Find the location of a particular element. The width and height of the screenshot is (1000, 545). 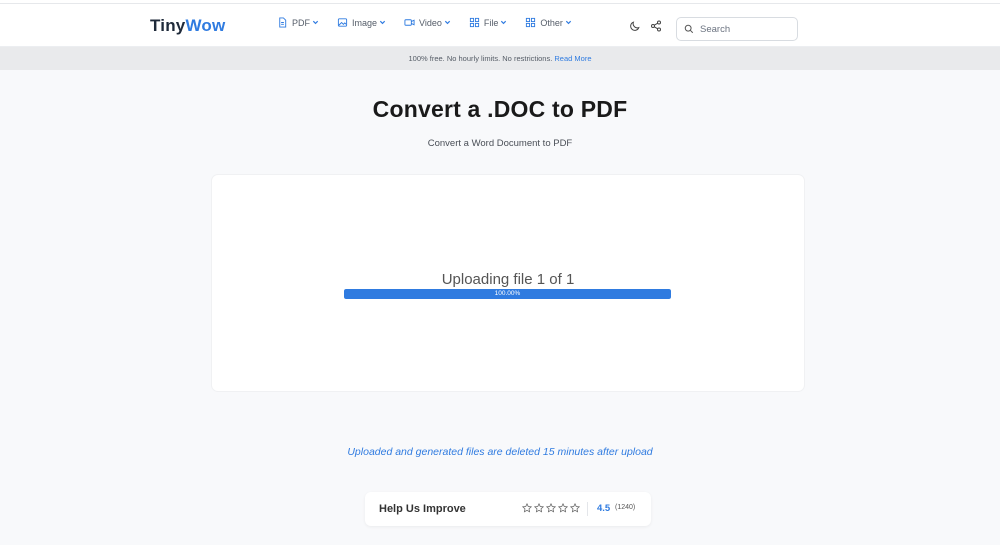

rating-divider is located at coordinates (587, 509).